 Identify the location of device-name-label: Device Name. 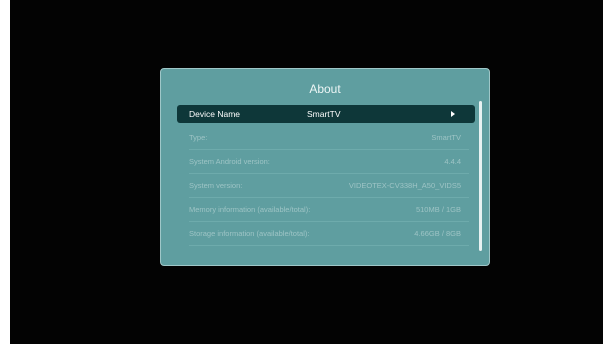
(215, 114).